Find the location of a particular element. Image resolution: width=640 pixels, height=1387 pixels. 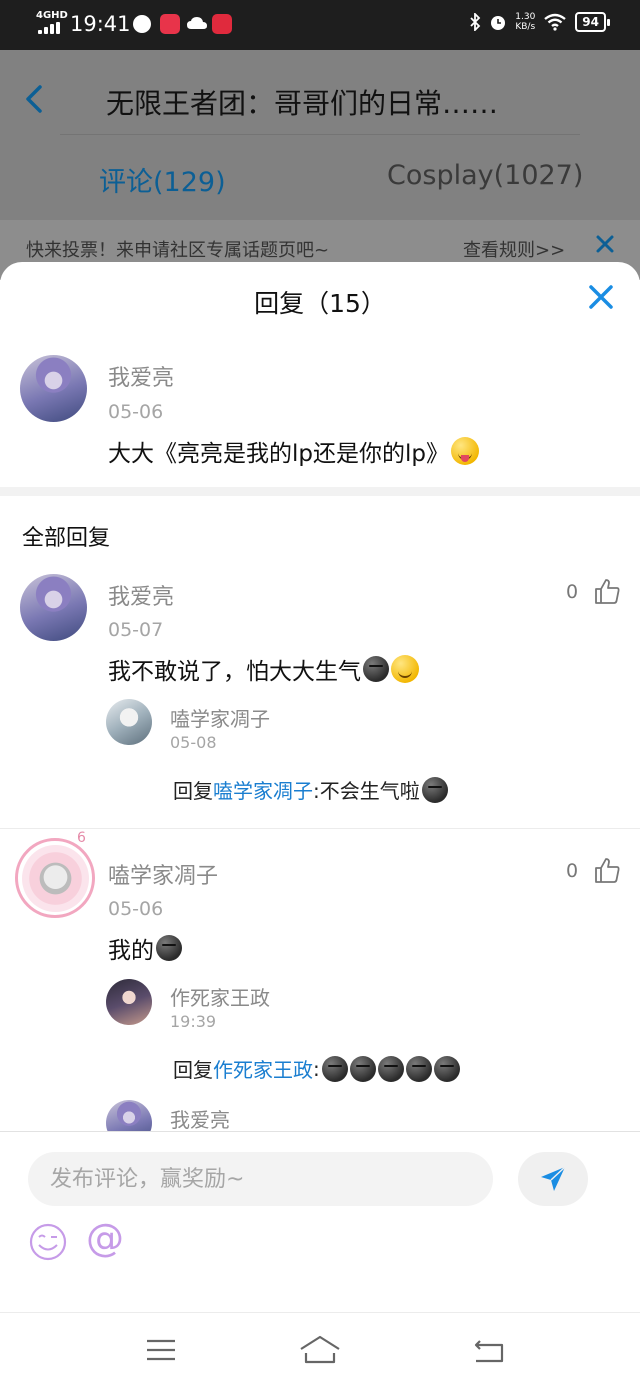

comment-date: 19:39 is located at coordinates (193, 1021).